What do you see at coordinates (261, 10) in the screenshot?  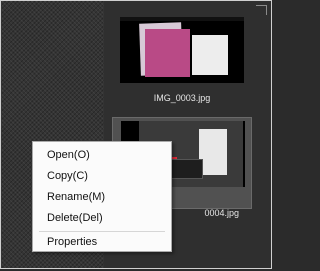 I see `corner-icon` at bounding box center [261, 10].